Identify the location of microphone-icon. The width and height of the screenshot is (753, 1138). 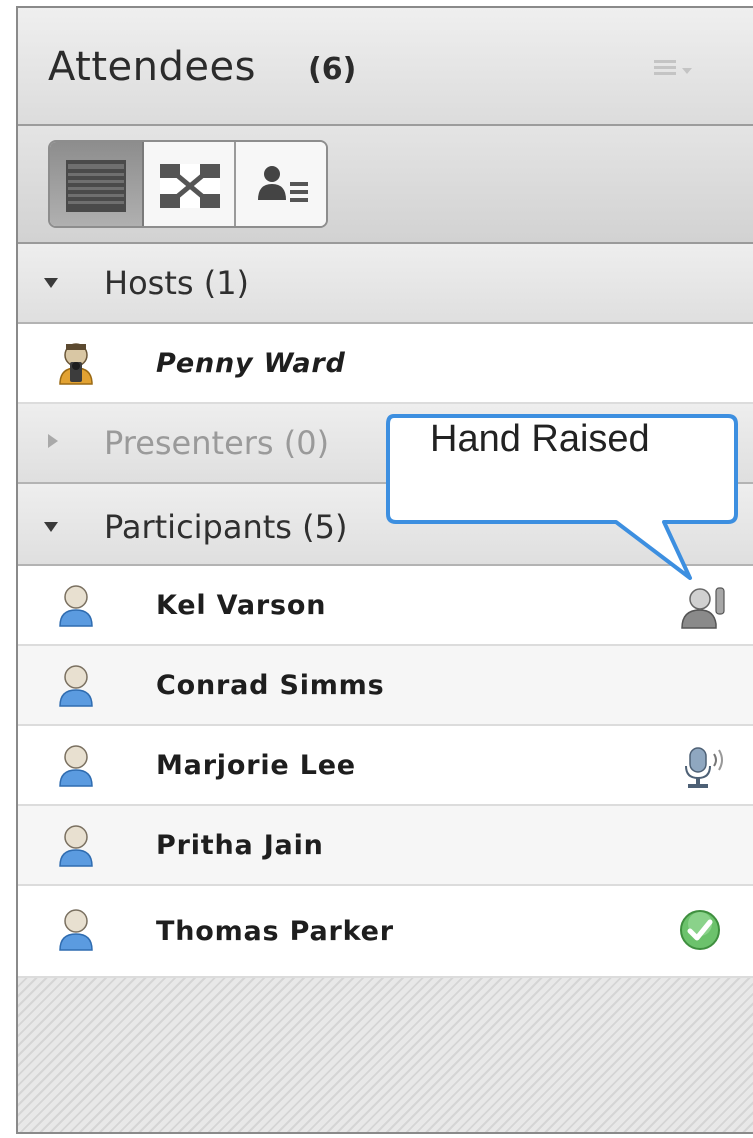
(704, 767).